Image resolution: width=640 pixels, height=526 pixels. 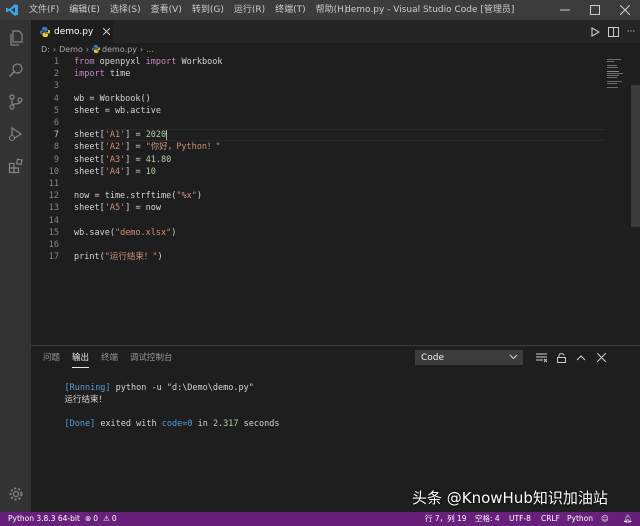 I want to click on menu-edit: 编辑(E), so click(x=84, y=10).